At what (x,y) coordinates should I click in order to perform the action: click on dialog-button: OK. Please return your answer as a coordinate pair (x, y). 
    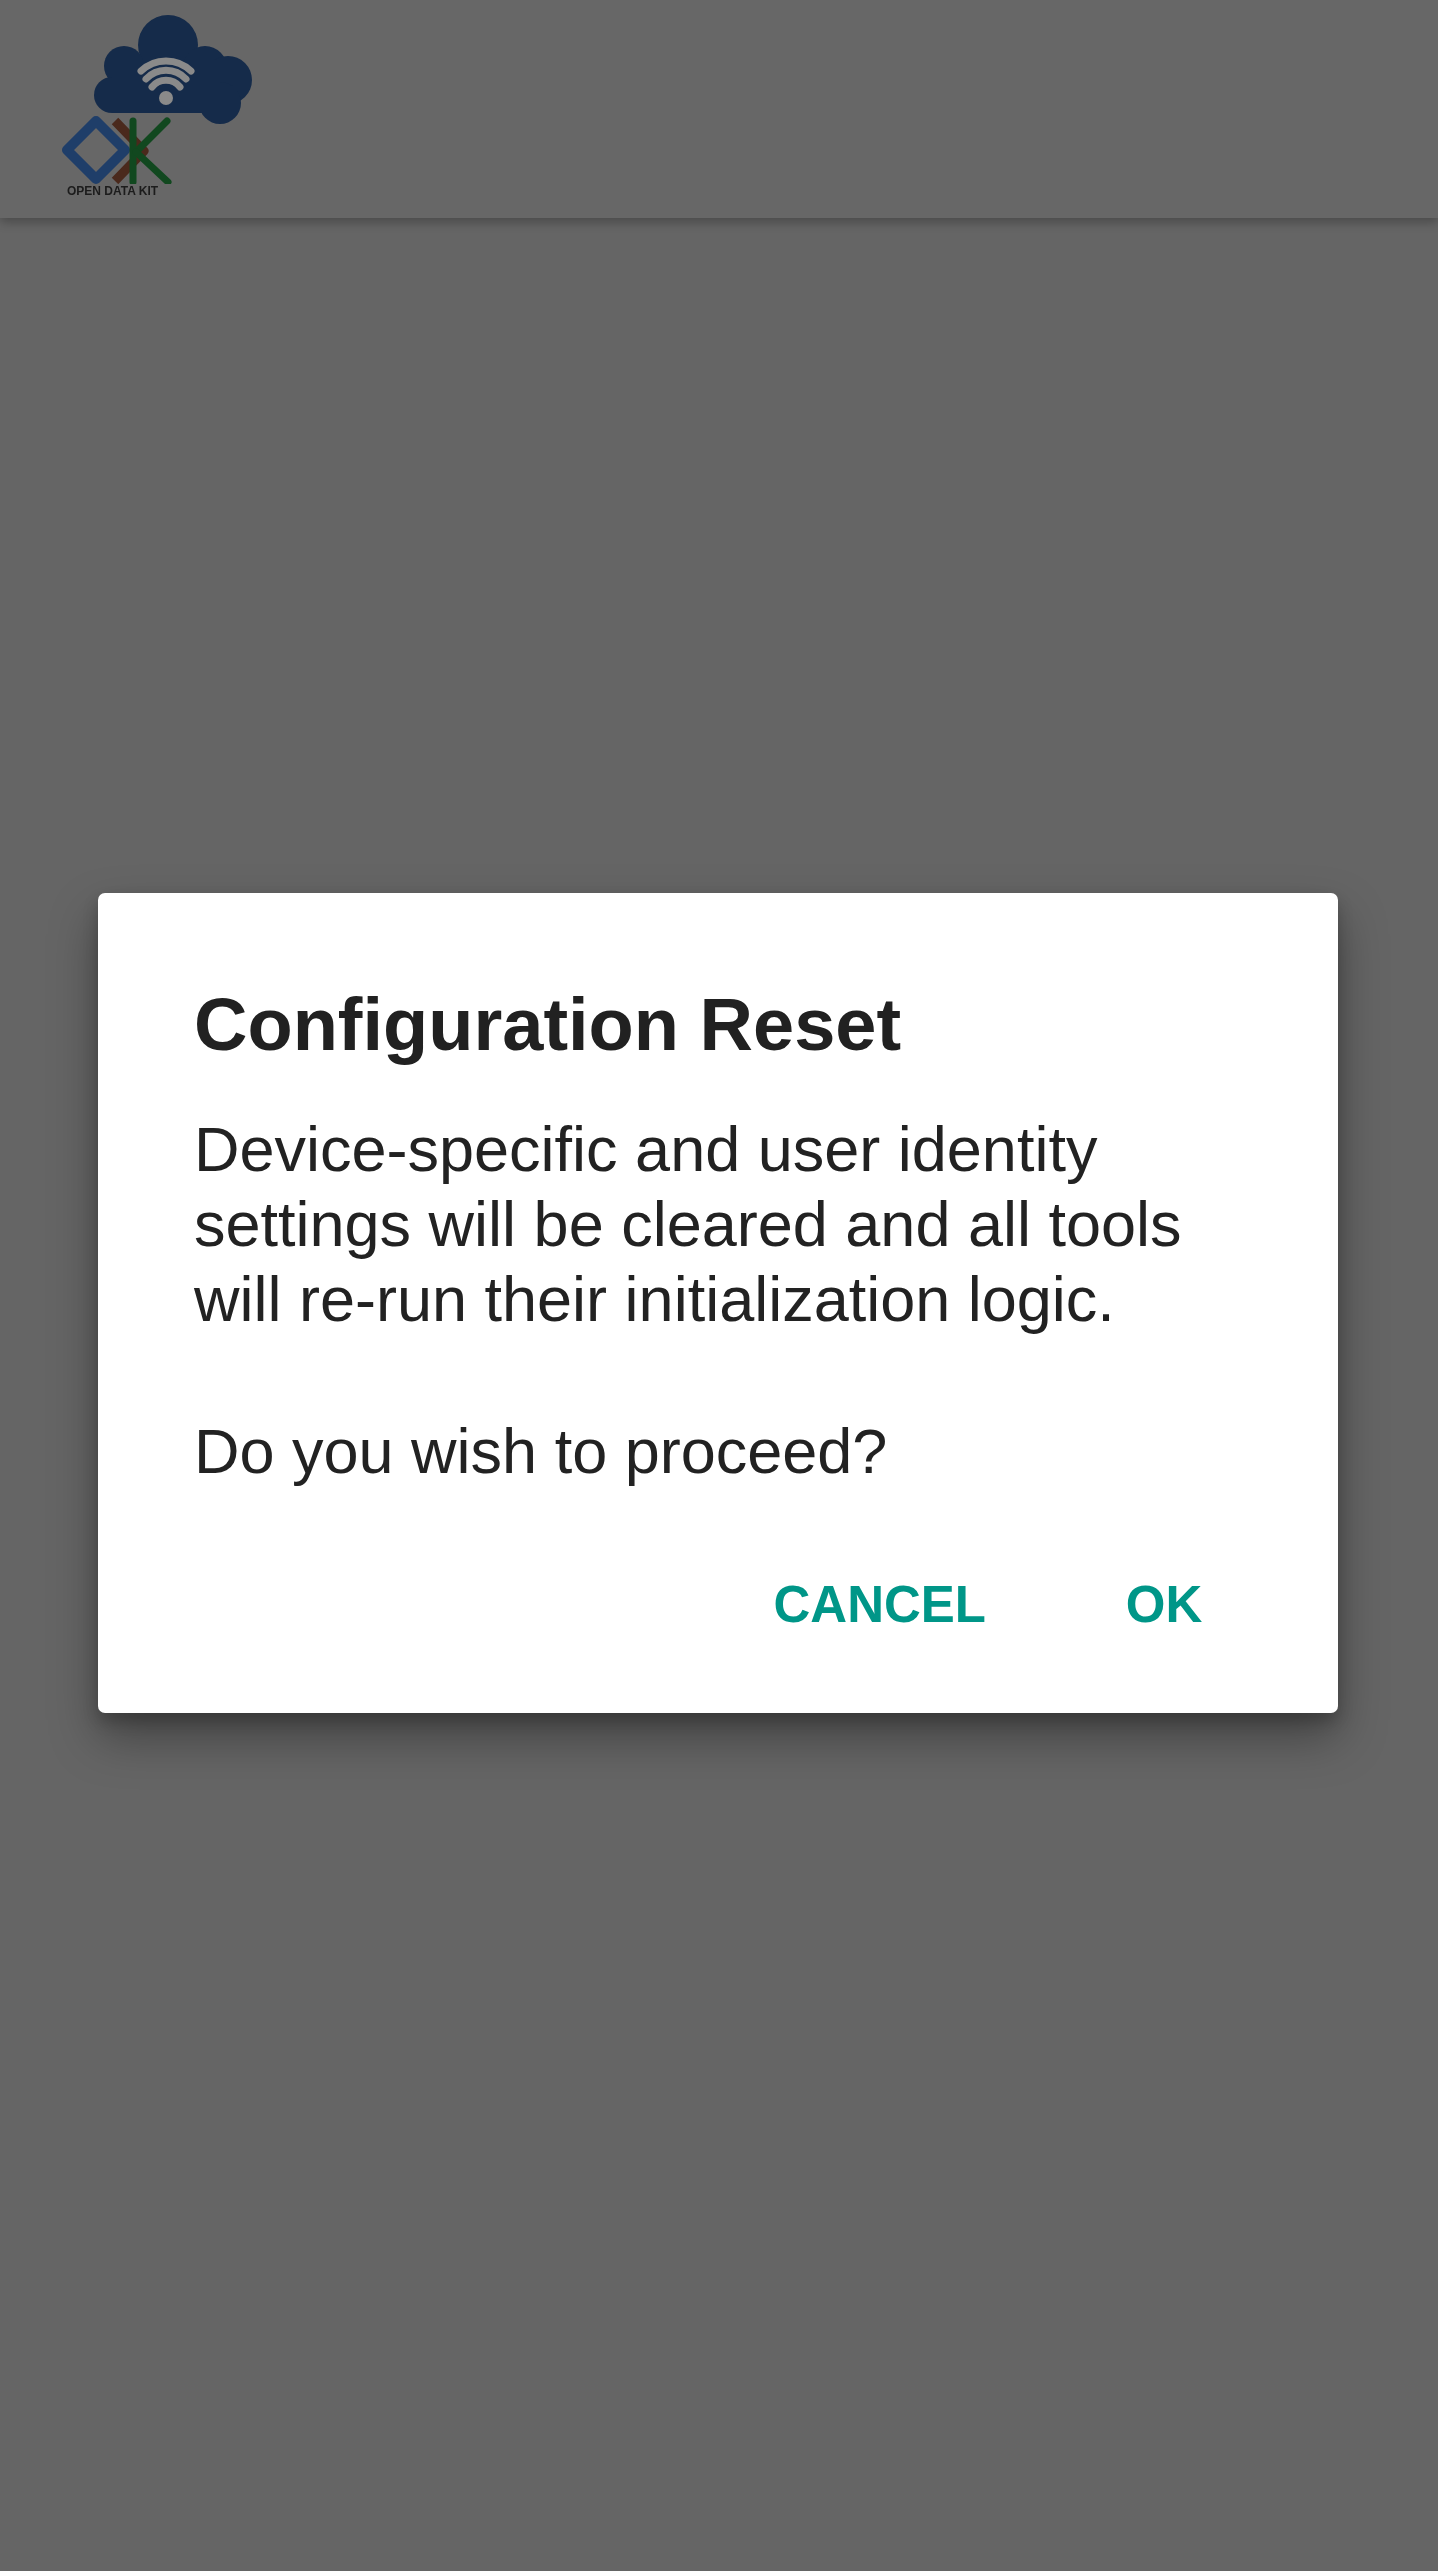
    Looking at the image, I should click on (1164, 1604).